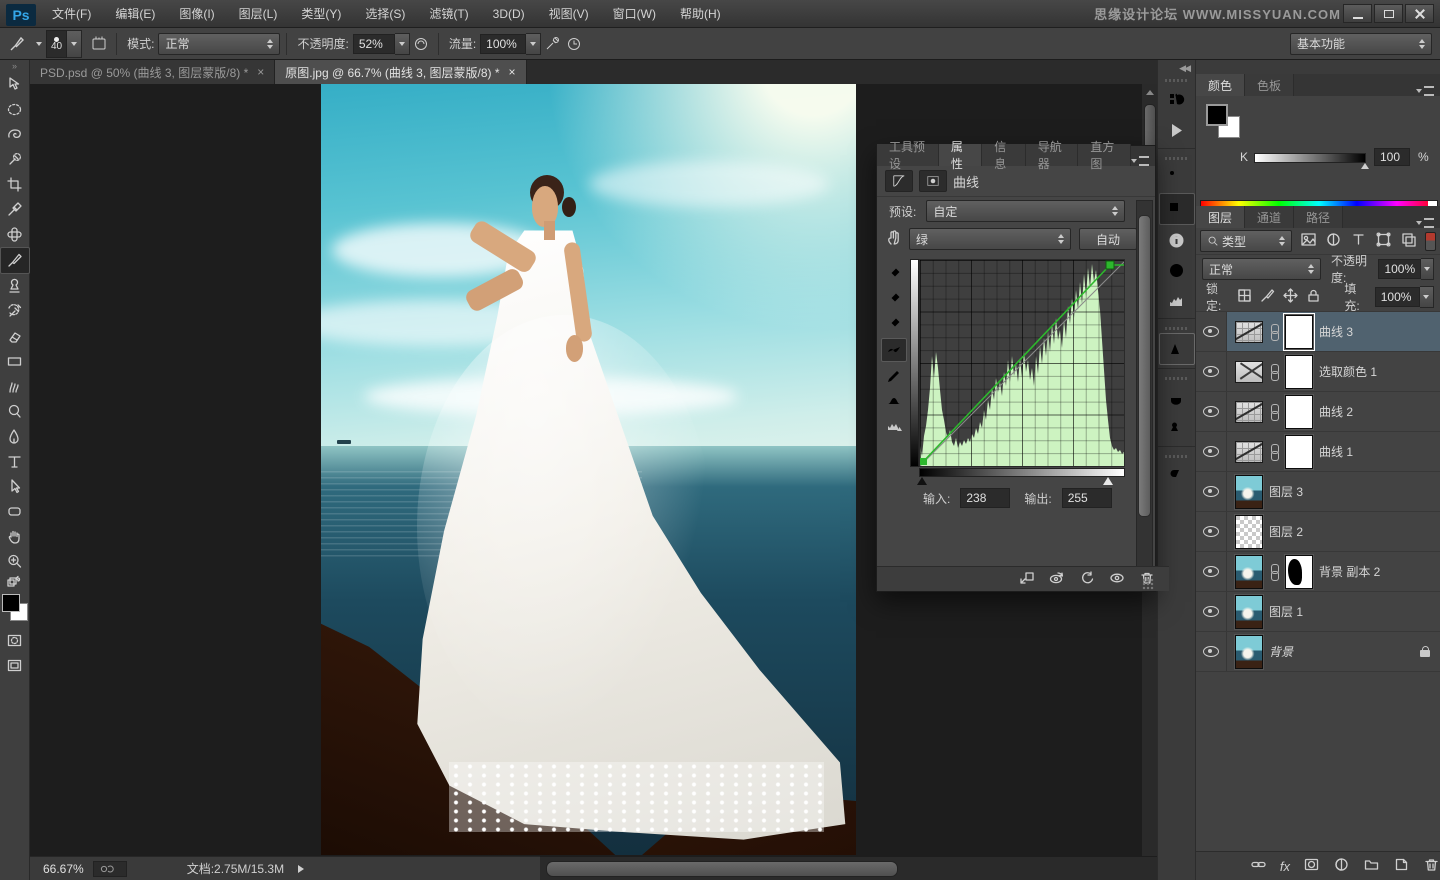  Describe the element at coordinates (700, 14) in the screenshot. I see `menu-help: 帮助(H)` at that location.